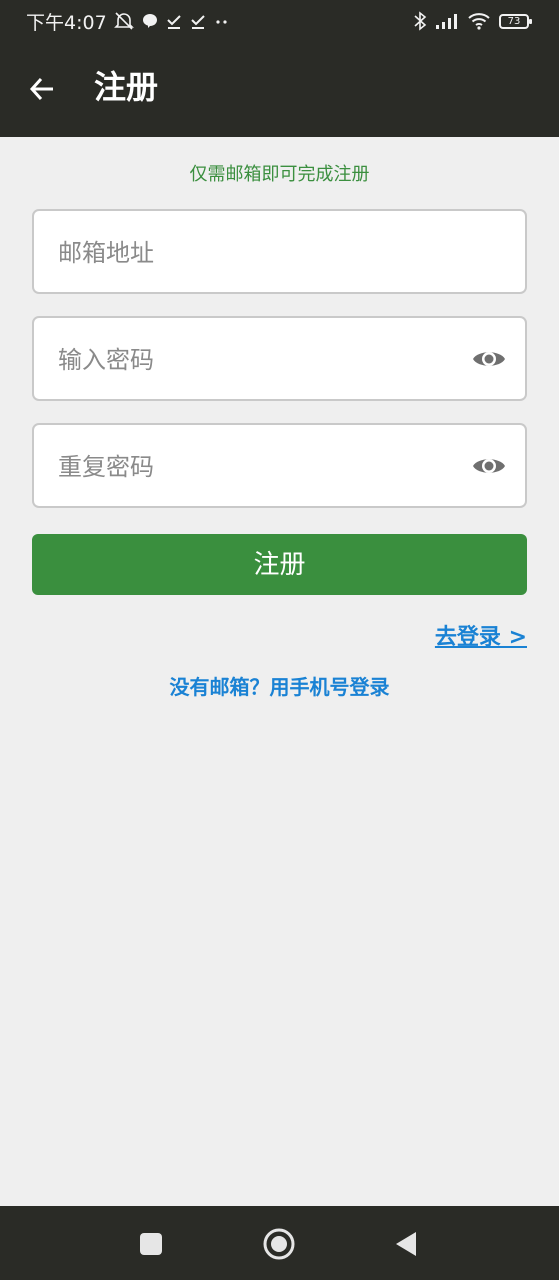 Image resolution: width=559 pixels, height=1280 pixels. What do you see at coordinates (279, 20) in the screenshot?
I see `status-bar: 下午4:07 73` at bounding box center [279, 20].